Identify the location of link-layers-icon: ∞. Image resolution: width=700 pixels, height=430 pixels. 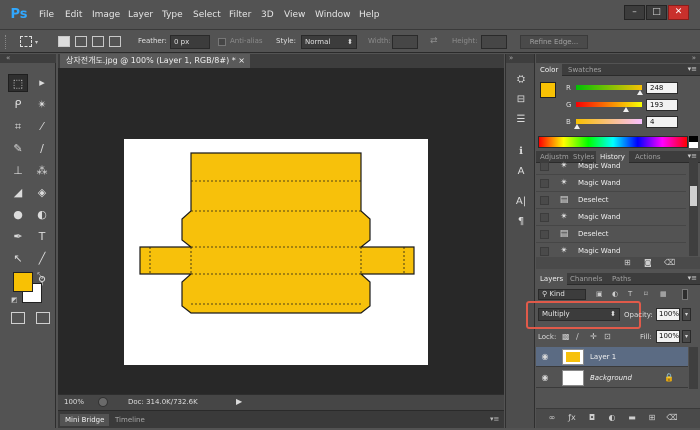
(552, 418).